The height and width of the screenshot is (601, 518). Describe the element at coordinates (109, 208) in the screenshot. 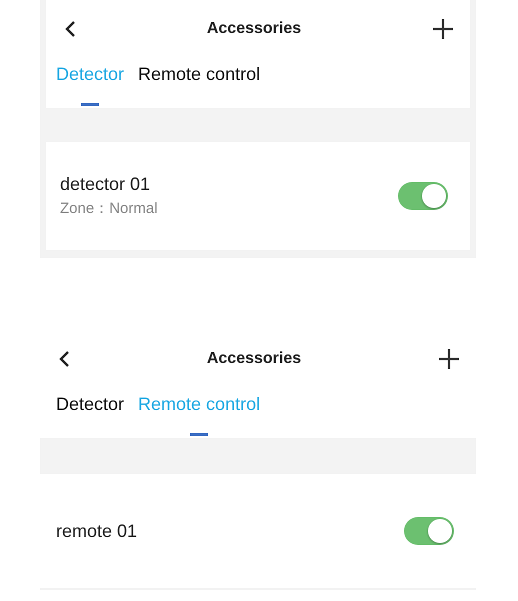

I see `zone-label: Zone：Normal` at that location.